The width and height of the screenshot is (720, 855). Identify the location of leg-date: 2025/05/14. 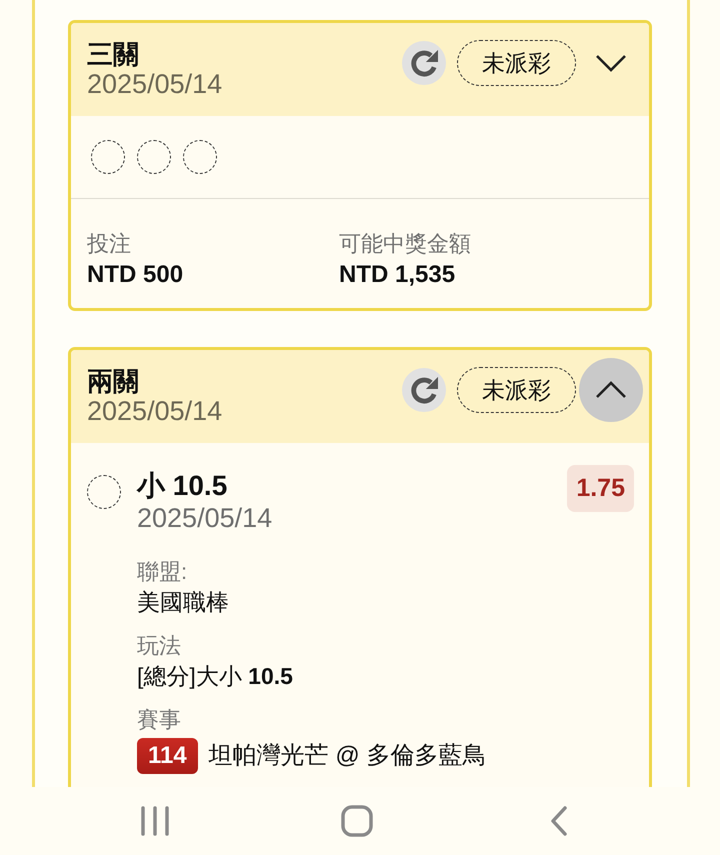
(205, 518).